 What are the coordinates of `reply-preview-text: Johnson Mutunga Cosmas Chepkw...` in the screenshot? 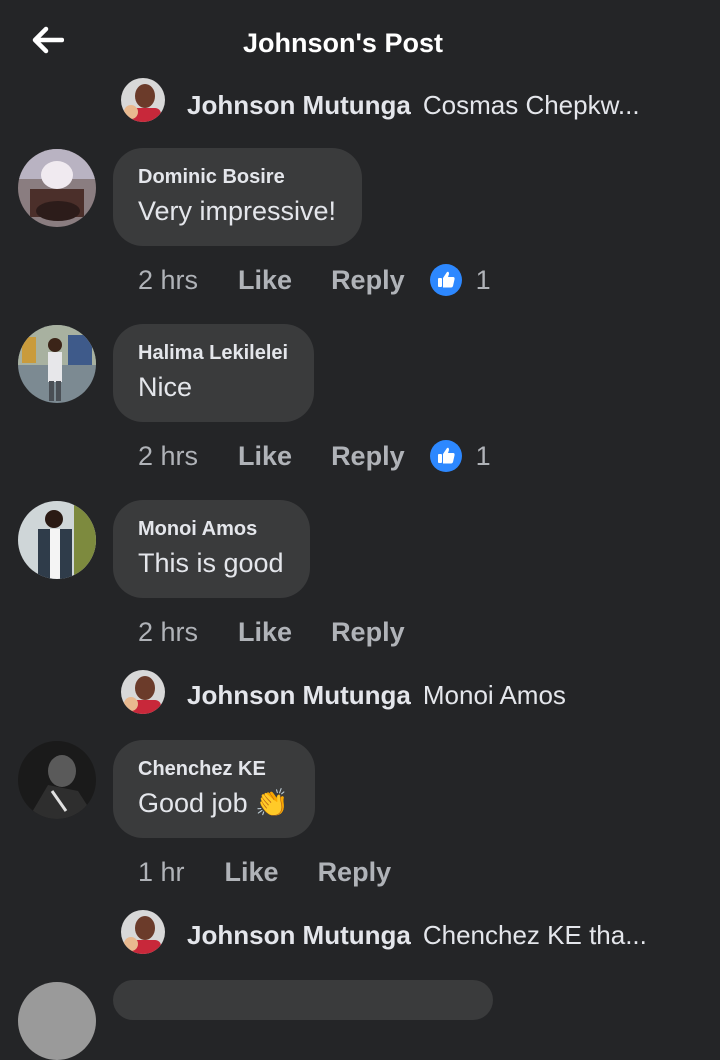 It's located at (413, 105).